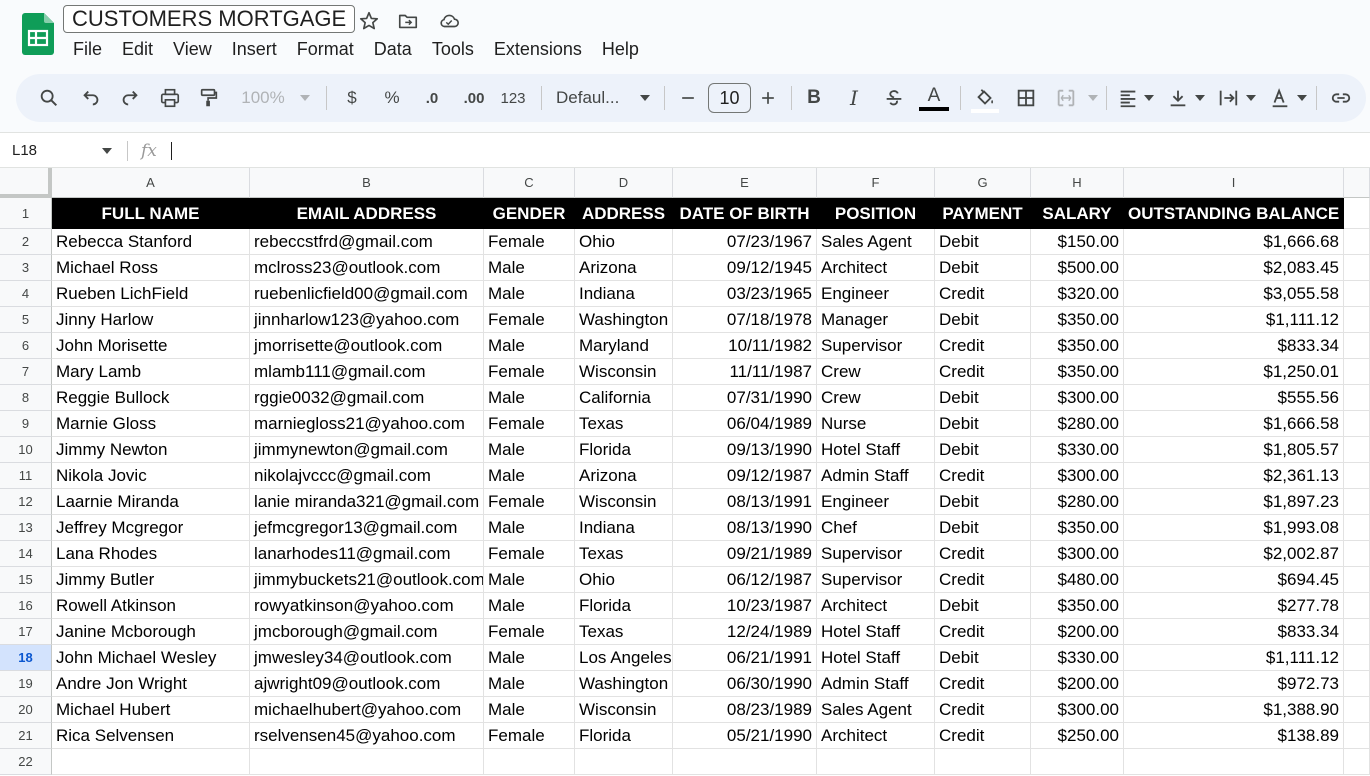  Describe the element at coordinates (529, 183) in the screenshot. I see `column-header-c: C` at that location.